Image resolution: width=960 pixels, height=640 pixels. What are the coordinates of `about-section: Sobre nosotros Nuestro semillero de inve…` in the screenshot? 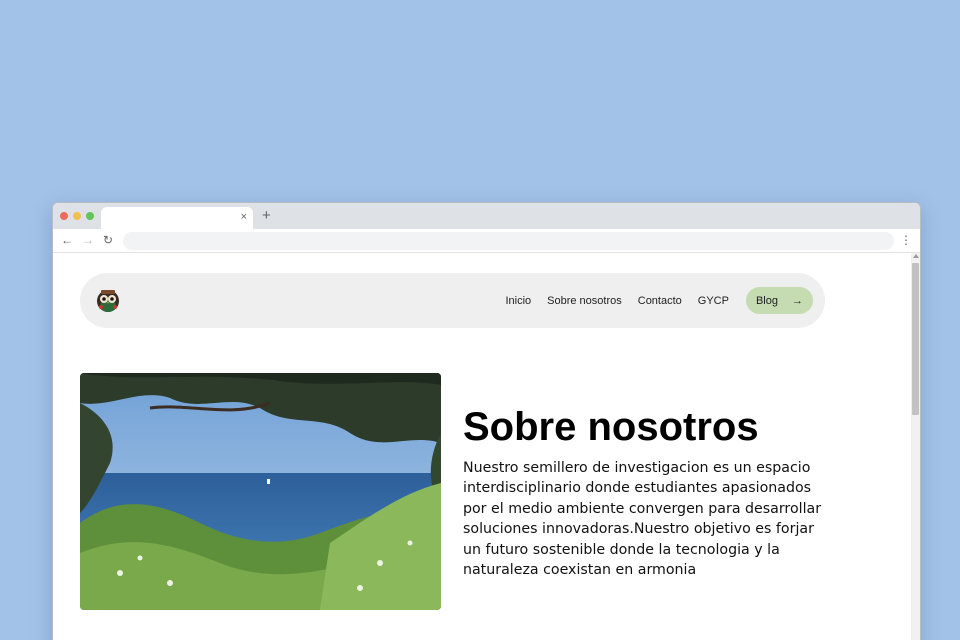 It's located at (648, 491).